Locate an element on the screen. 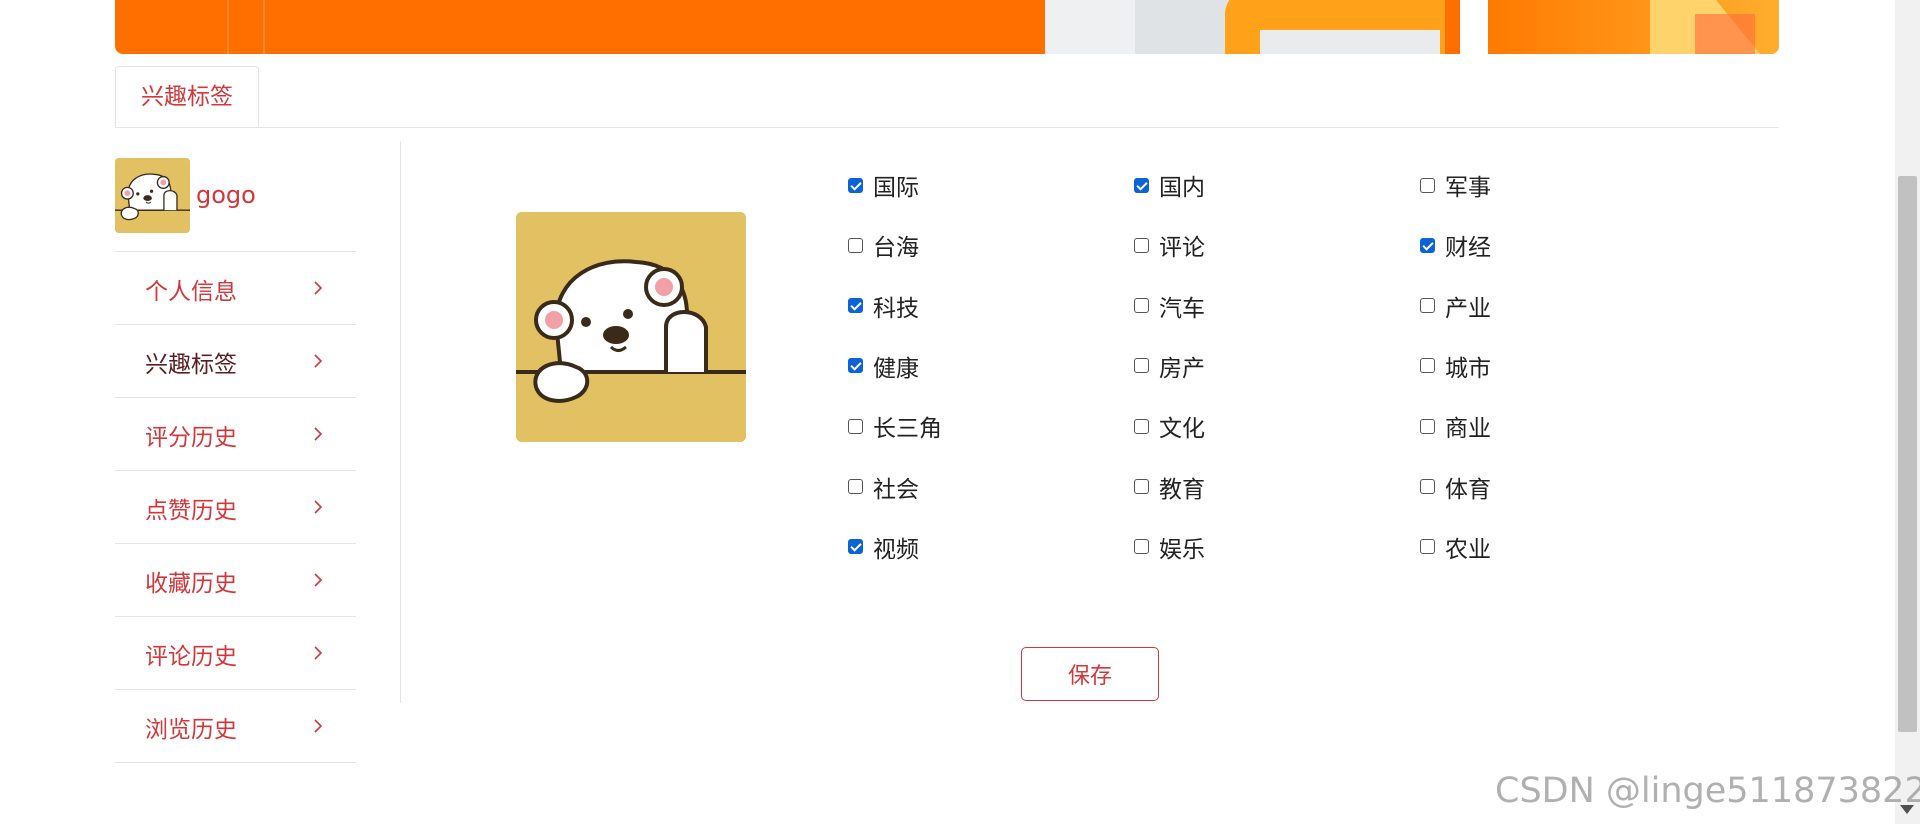  sidebar-item-favorite-history: 收藏历史 is located at coordinates (235, 580).